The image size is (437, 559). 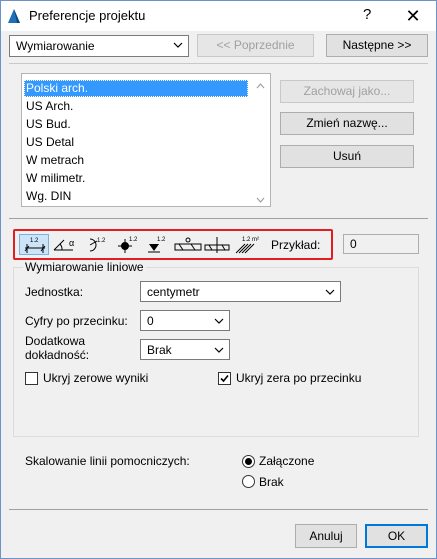 I want to click on hide-zero-decimals-checkbox, so click(x=224, y=378).